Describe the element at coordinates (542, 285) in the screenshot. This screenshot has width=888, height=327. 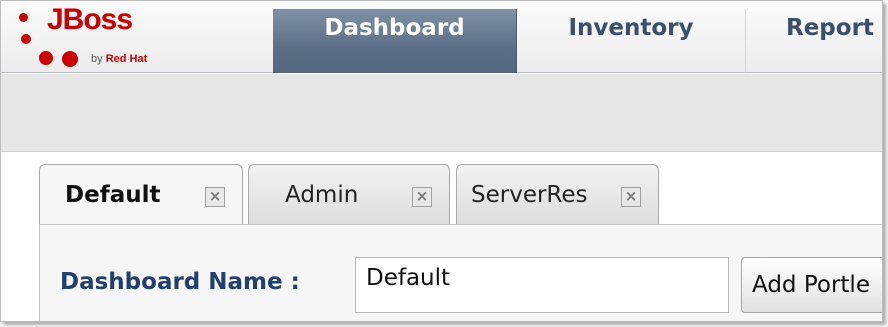
I see `dashboard-name-input` at that location.